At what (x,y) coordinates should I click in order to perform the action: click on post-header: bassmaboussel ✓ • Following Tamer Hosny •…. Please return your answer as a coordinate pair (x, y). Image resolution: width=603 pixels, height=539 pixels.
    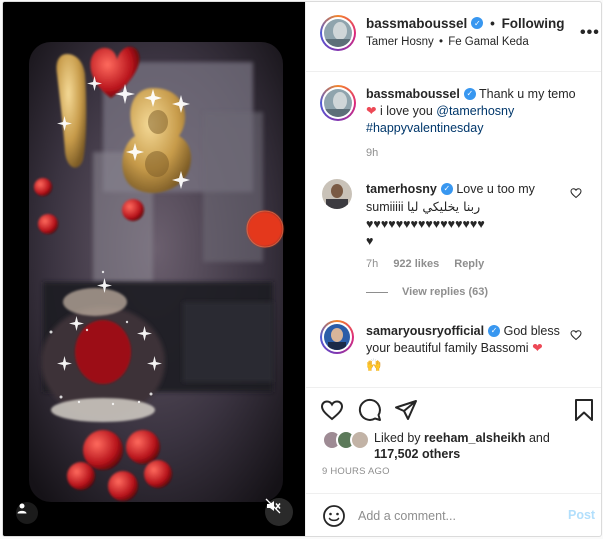
    Looking at the image, I should click on (453, 37).